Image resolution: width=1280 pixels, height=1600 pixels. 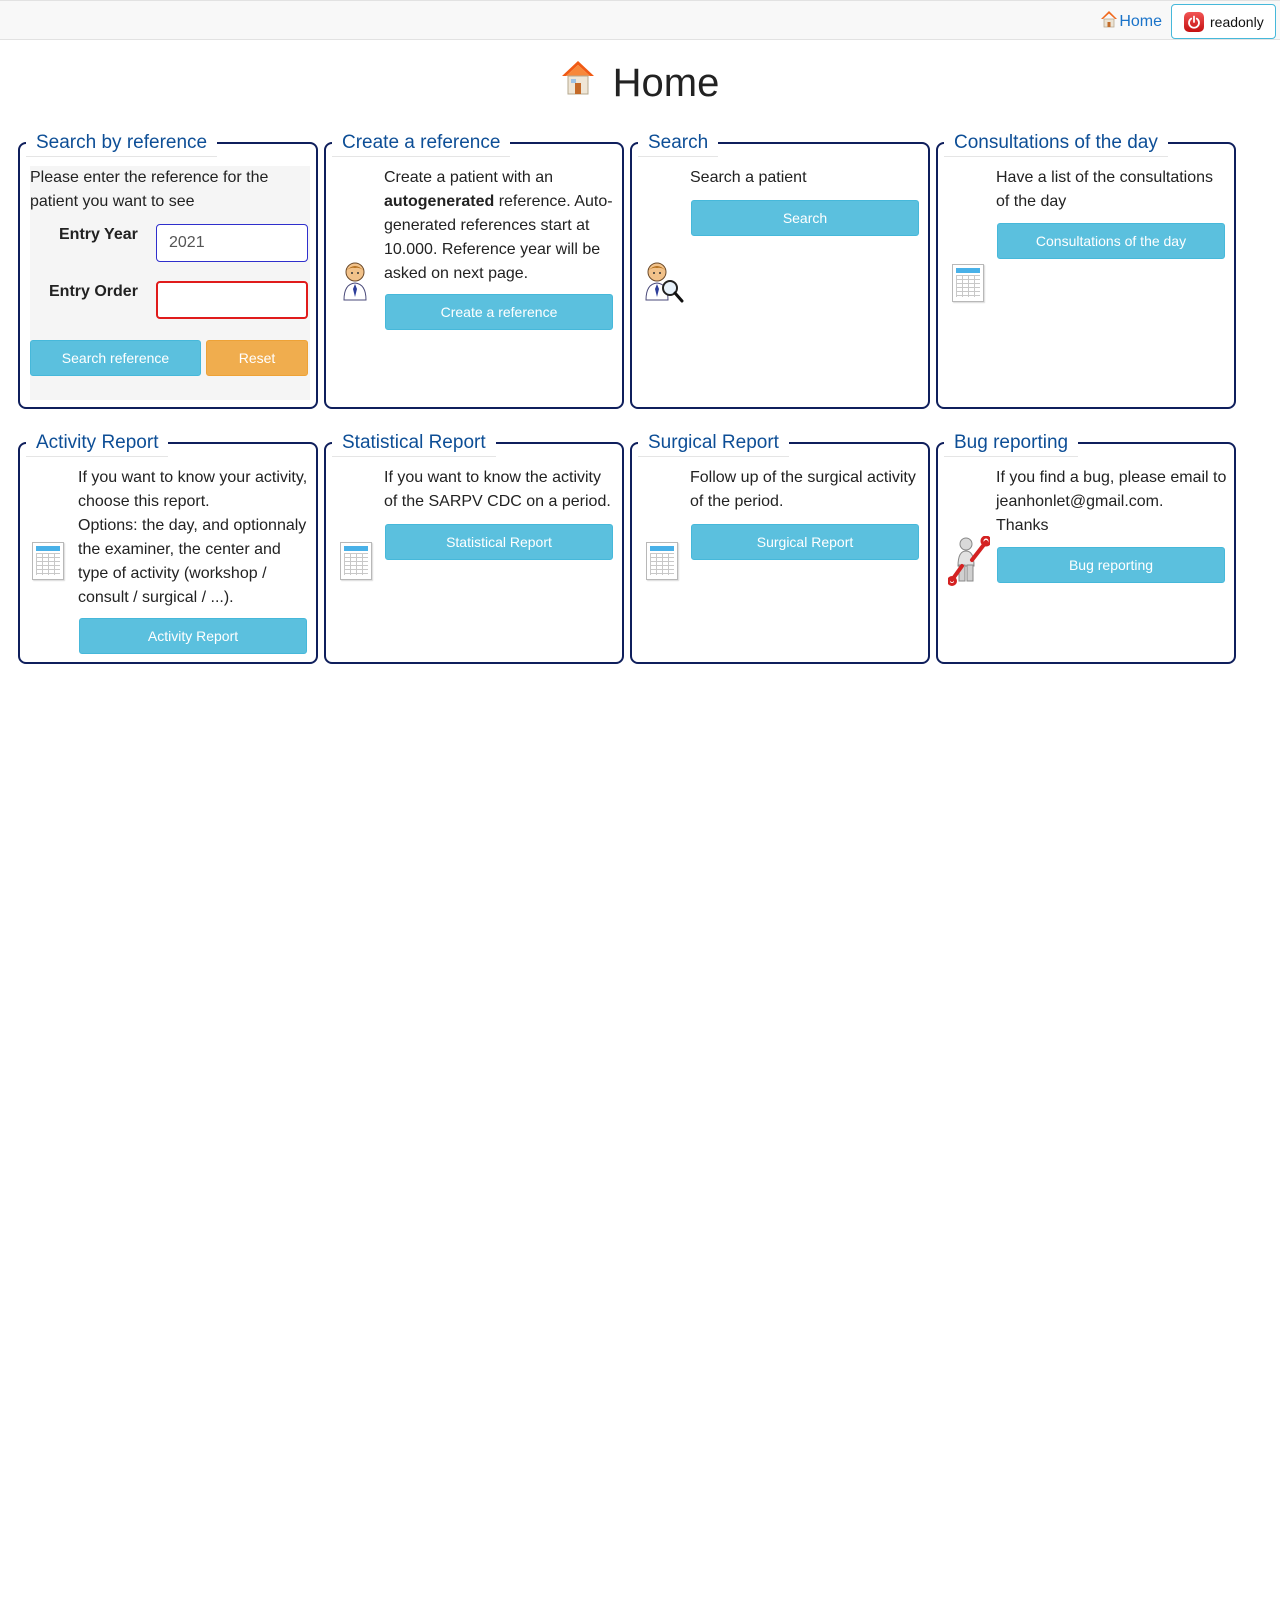 I want to click on panel-title: Search by reference, so click(x=122, y=143).